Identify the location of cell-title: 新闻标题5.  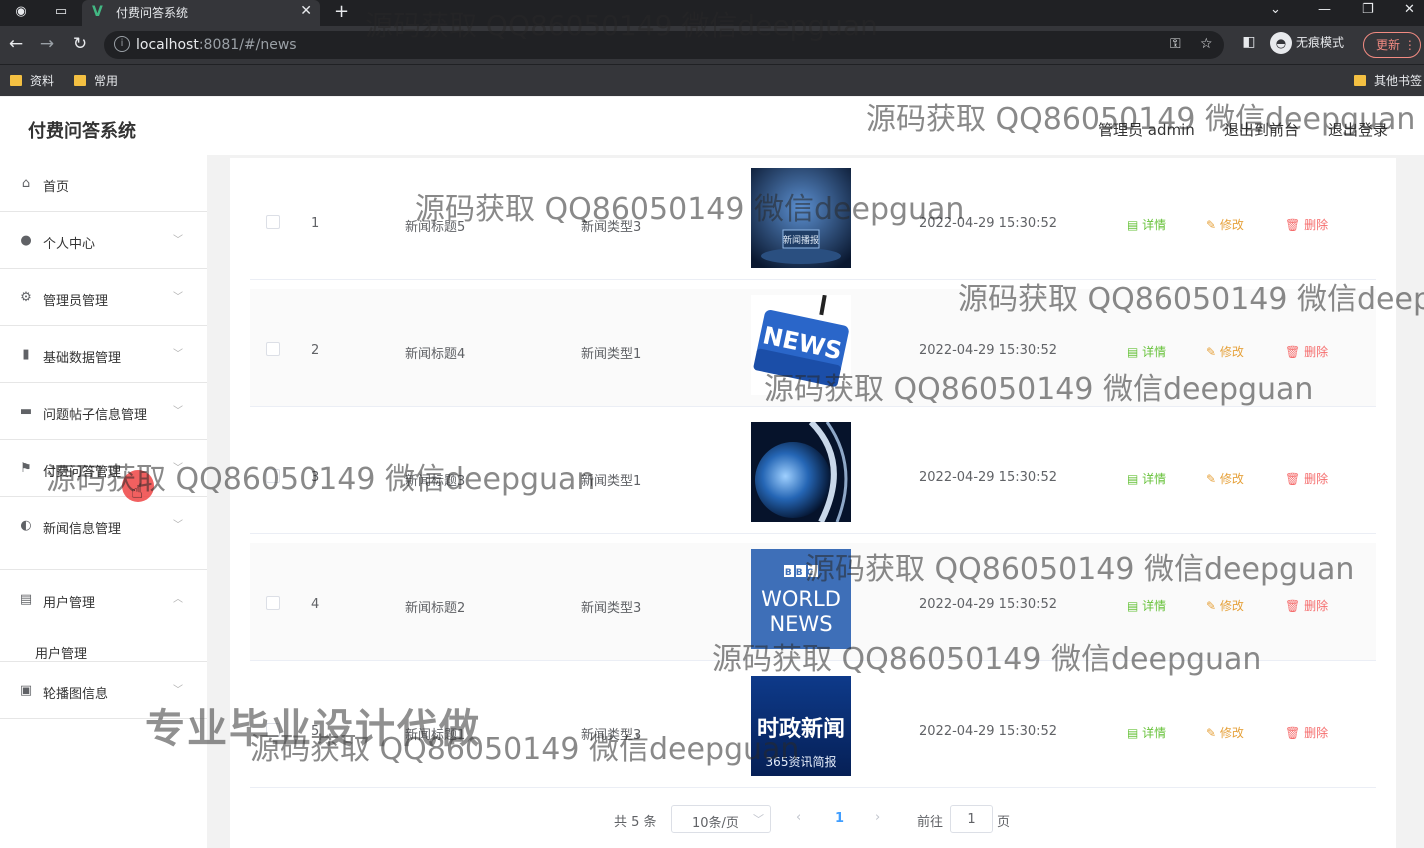
(435, 227).